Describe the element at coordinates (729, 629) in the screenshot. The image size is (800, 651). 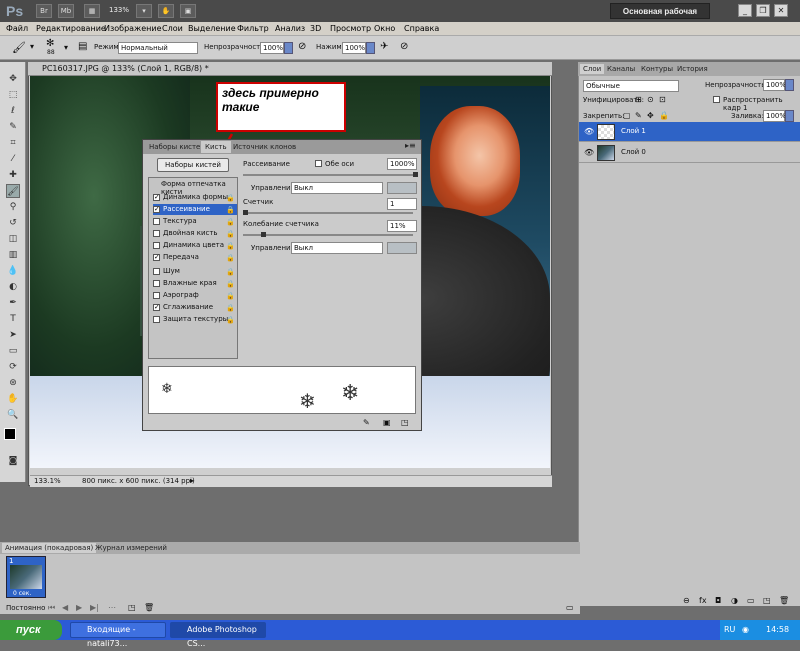
I see `language-indicator: RU` at that location.